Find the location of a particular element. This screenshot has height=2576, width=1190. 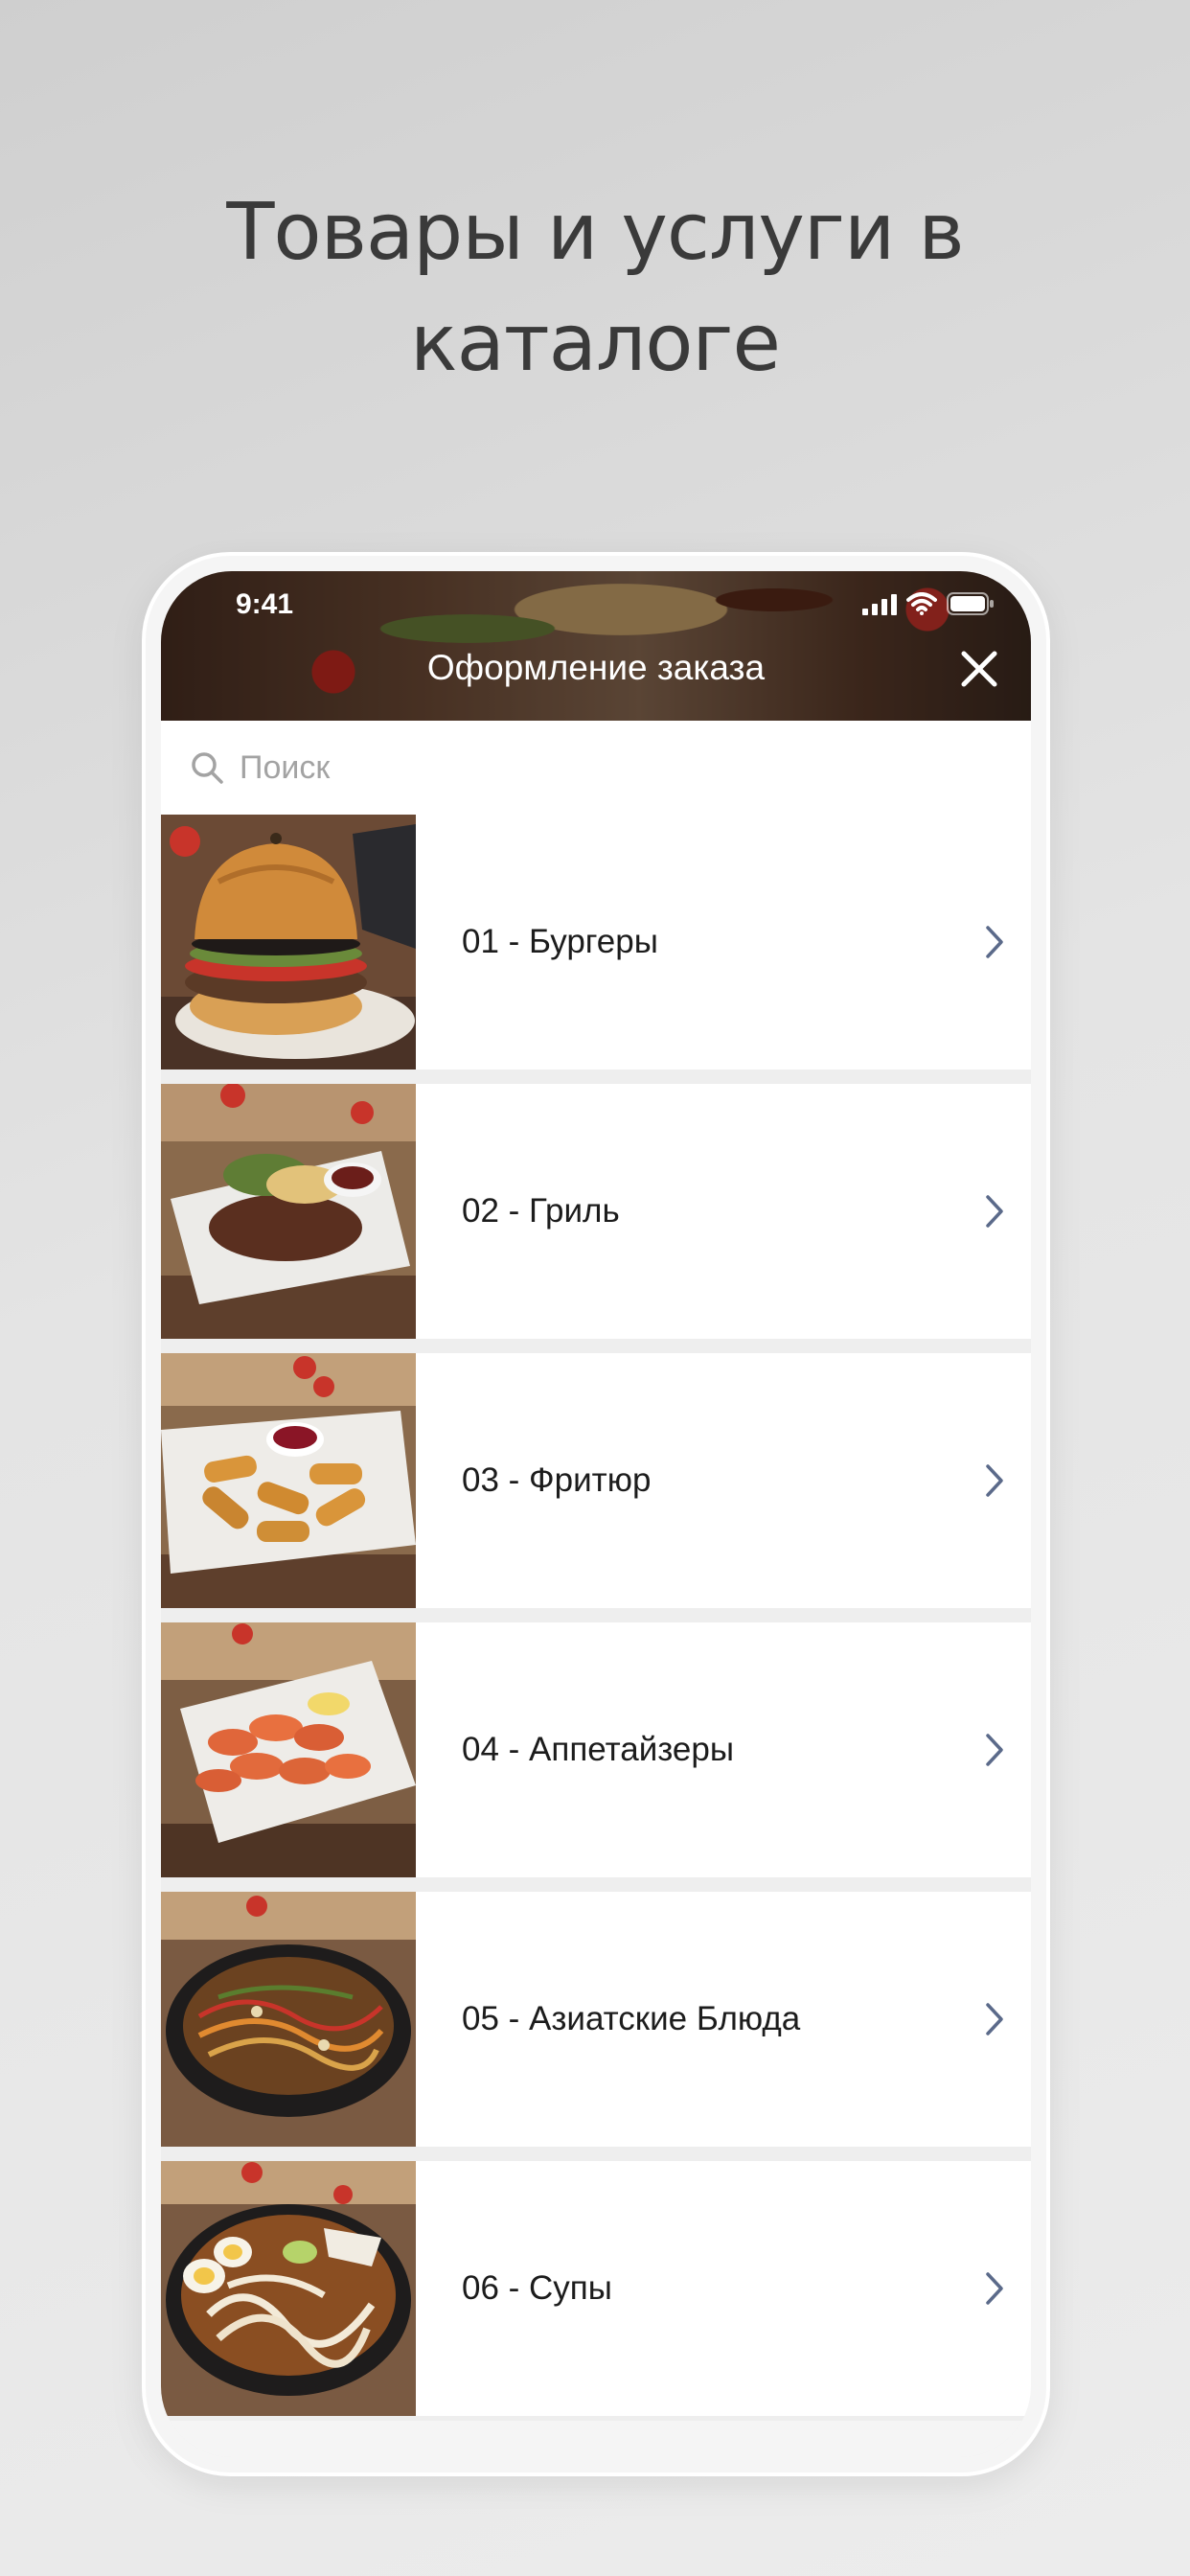

bottom-strip is located at coordinates (596, 2439).